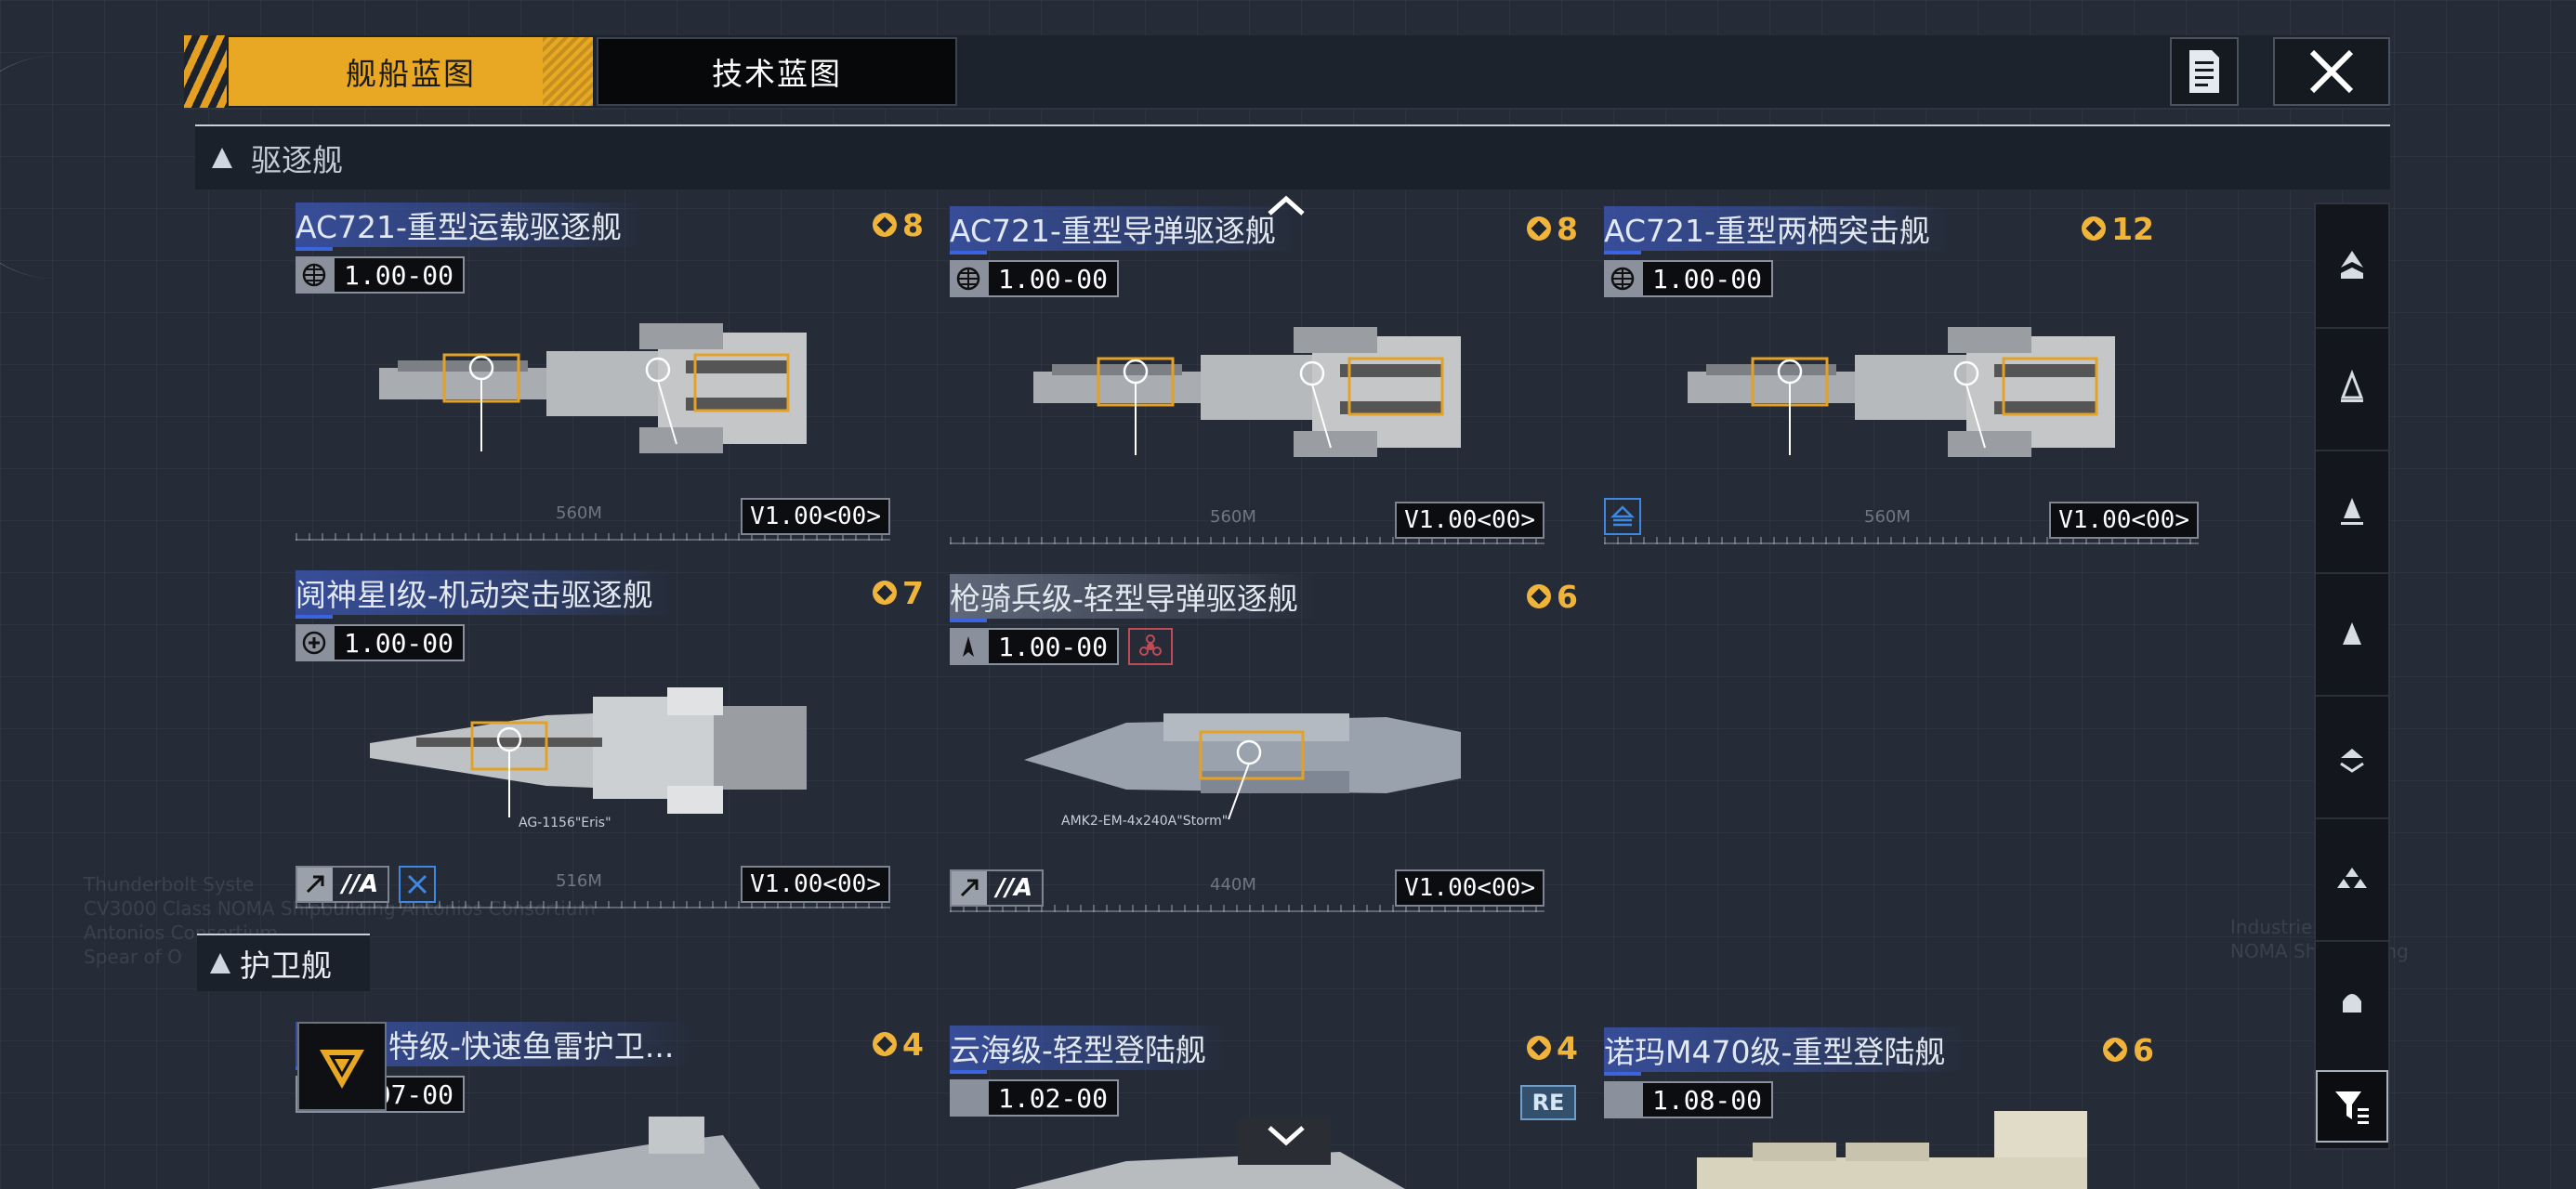  What do you see at coordinates (1567, 228) in the screenshot?
I see `cost-value: 8` at bounding box center [1567, 228].